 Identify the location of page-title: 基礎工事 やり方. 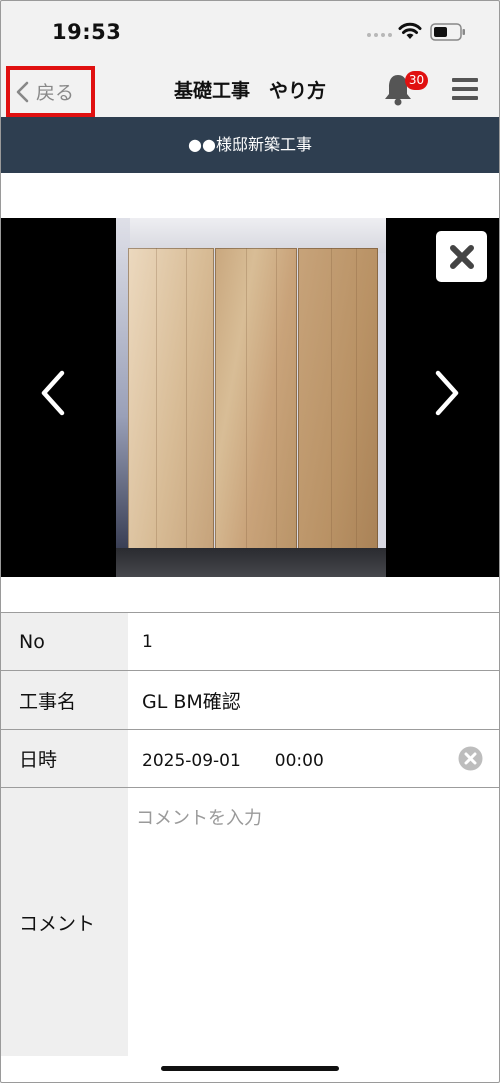
(249, 91).